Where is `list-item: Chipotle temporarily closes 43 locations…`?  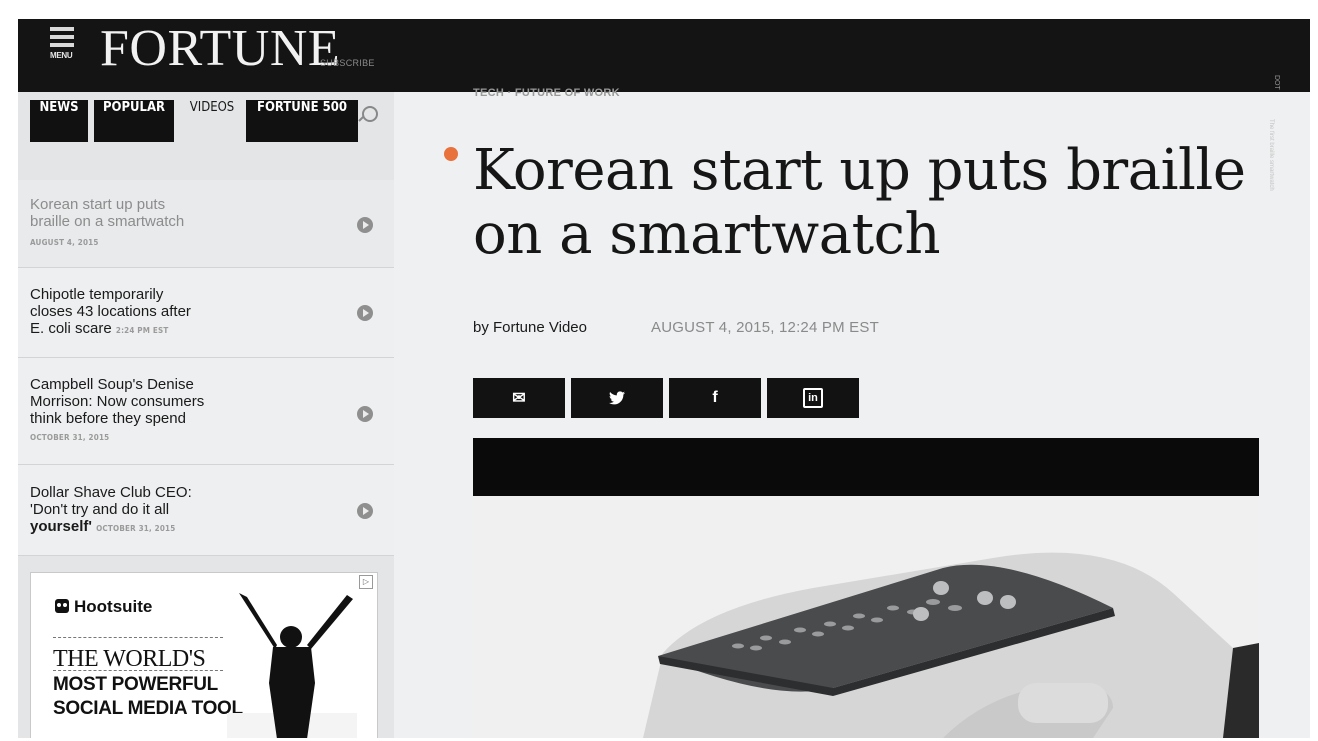
list-item: Chipotle temporarily closes 43 locations… is located at coordinates (206, 313).